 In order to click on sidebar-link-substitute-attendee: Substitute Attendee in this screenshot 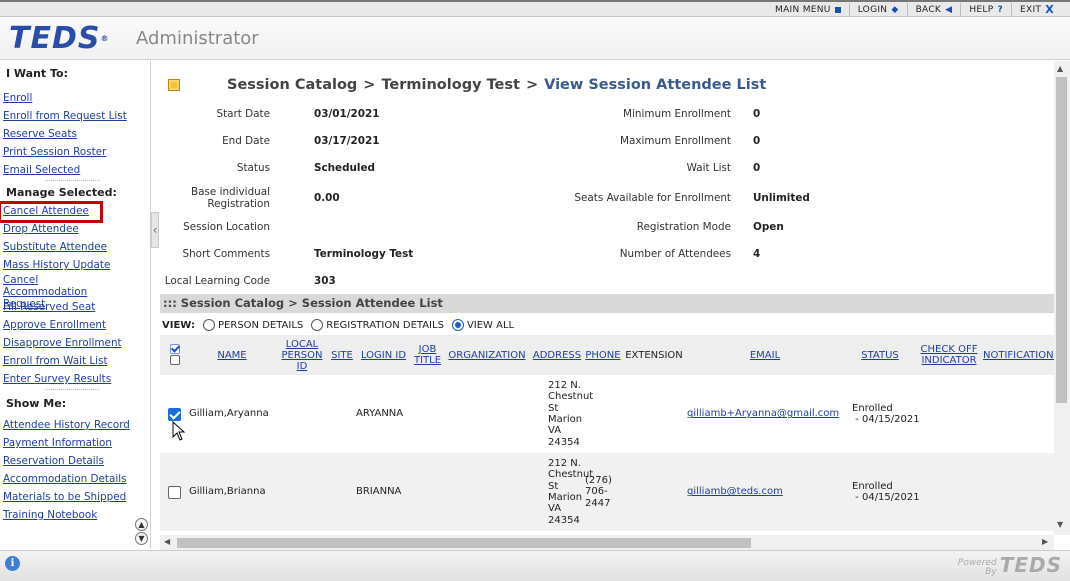, I will do `click(75, 247)`.